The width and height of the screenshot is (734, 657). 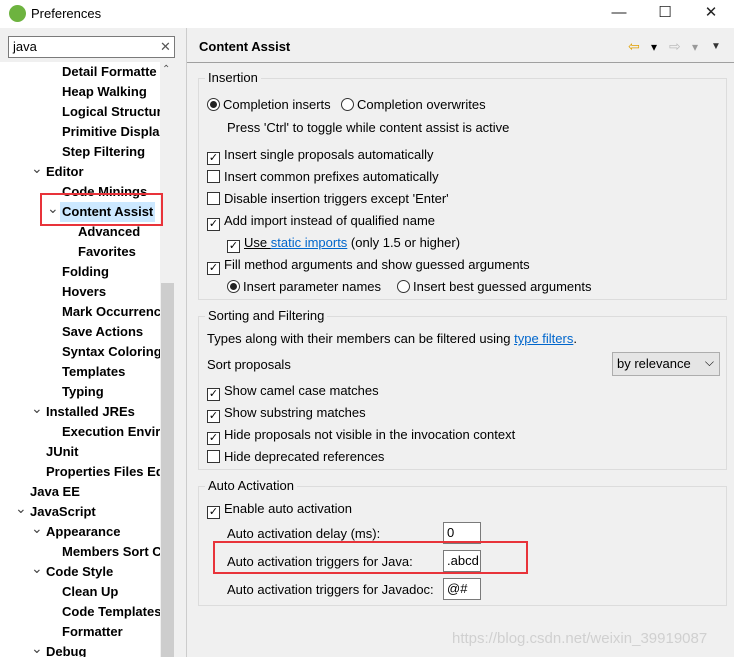 I want to click on tree-item-label: Appearance, so click(x=83, y=531).